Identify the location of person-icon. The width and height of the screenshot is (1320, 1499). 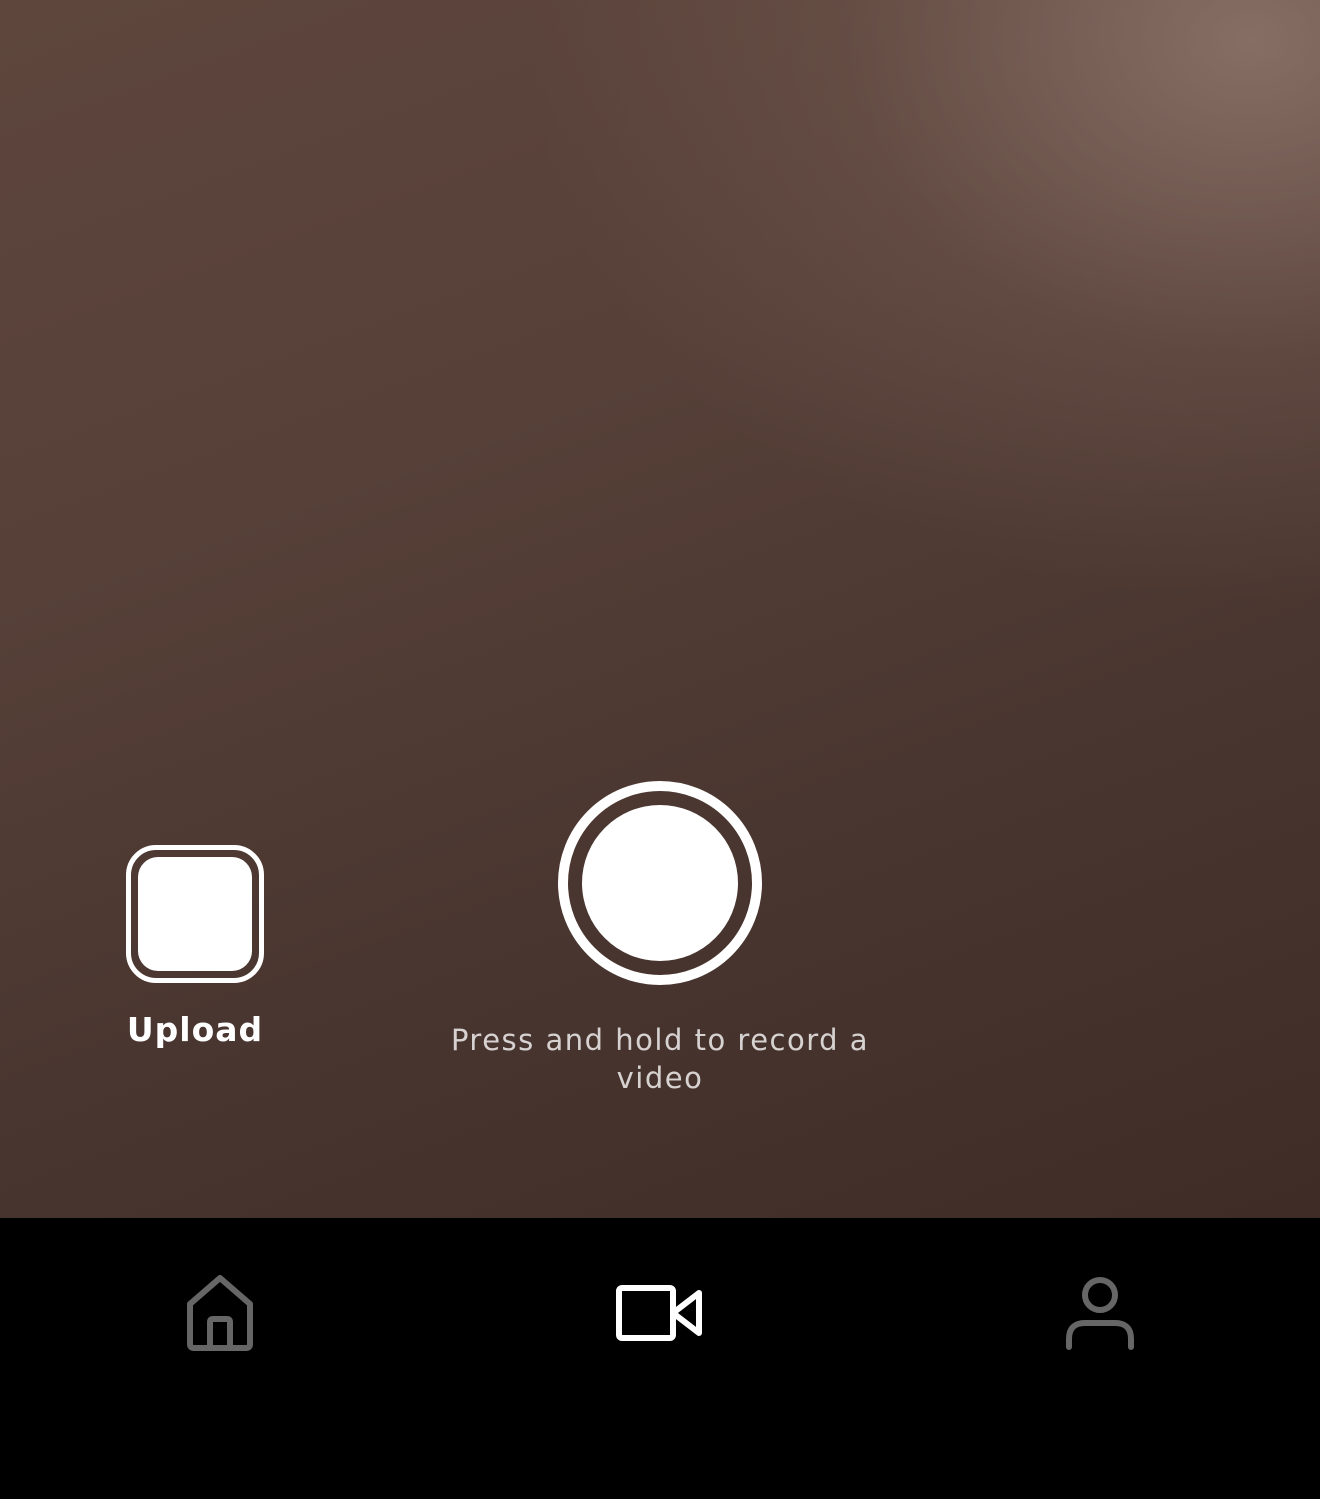
(1100, 1313).